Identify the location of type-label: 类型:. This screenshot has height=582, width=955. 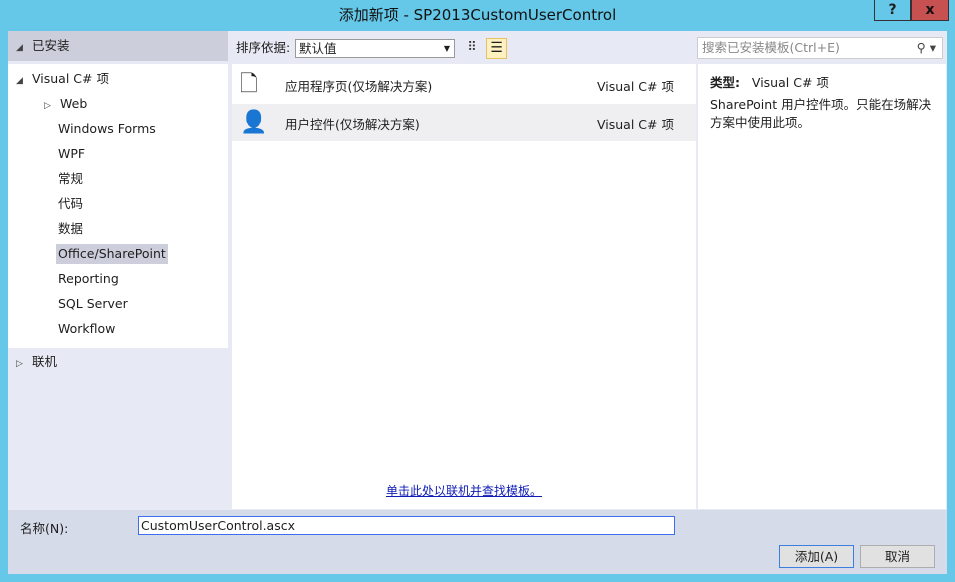
(725, 82).